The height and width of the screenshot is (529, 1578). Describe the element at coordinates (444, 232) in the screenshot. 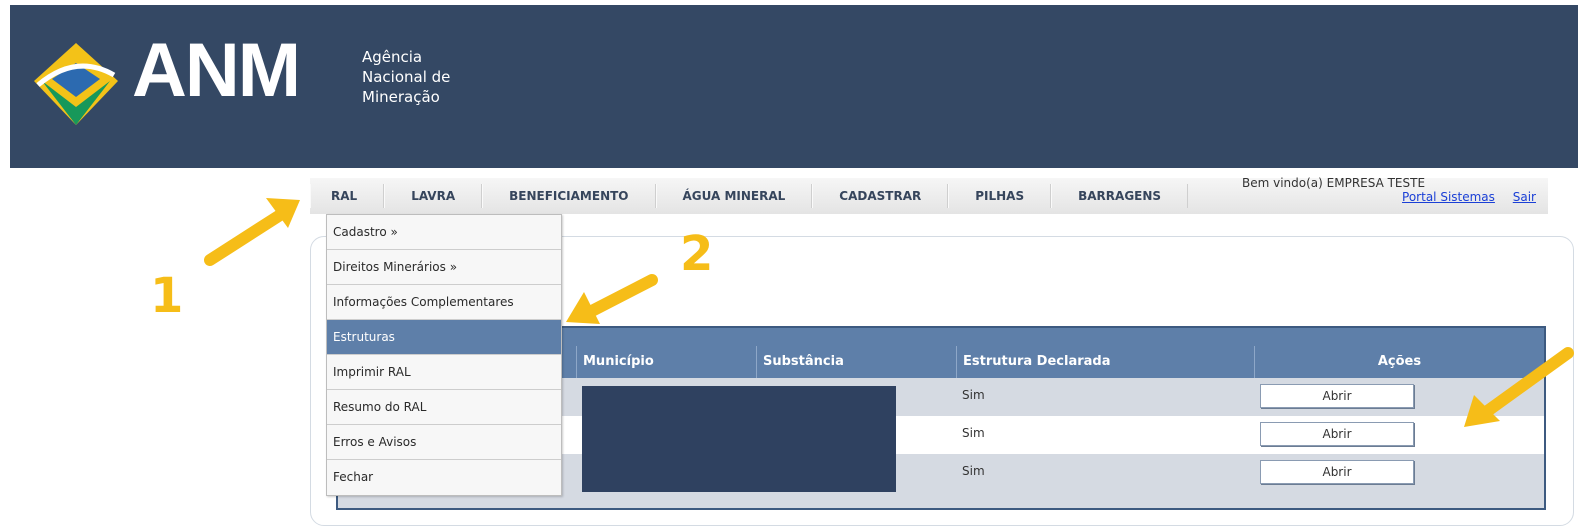

I see `dropdown-item-cadastro: Cadastro »` at that location.